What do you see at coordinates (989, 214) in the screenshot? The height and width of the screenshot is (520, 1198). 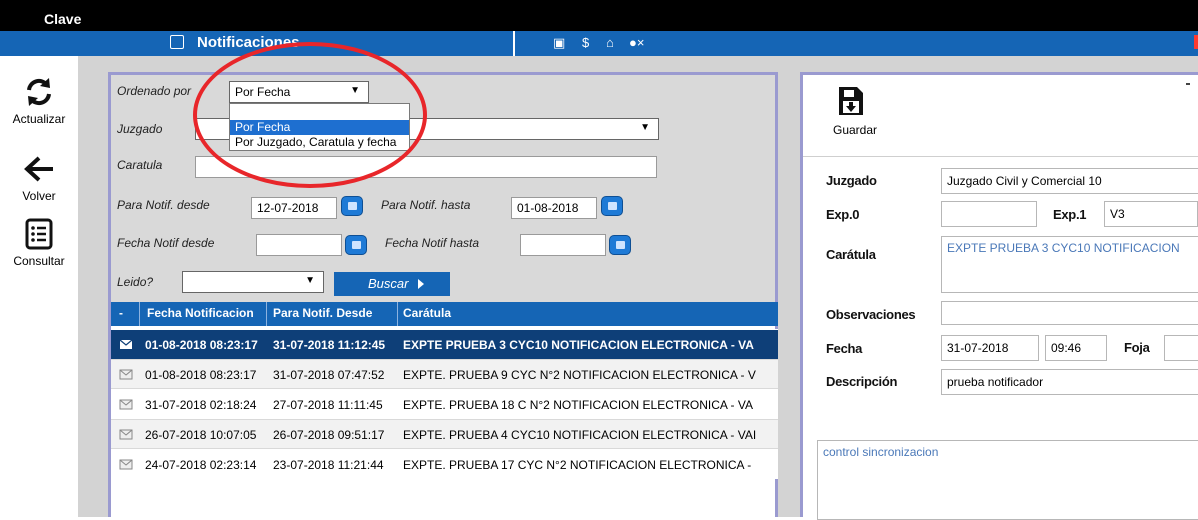 I see `detail-exp0-field` at bounding box center [989, 214].